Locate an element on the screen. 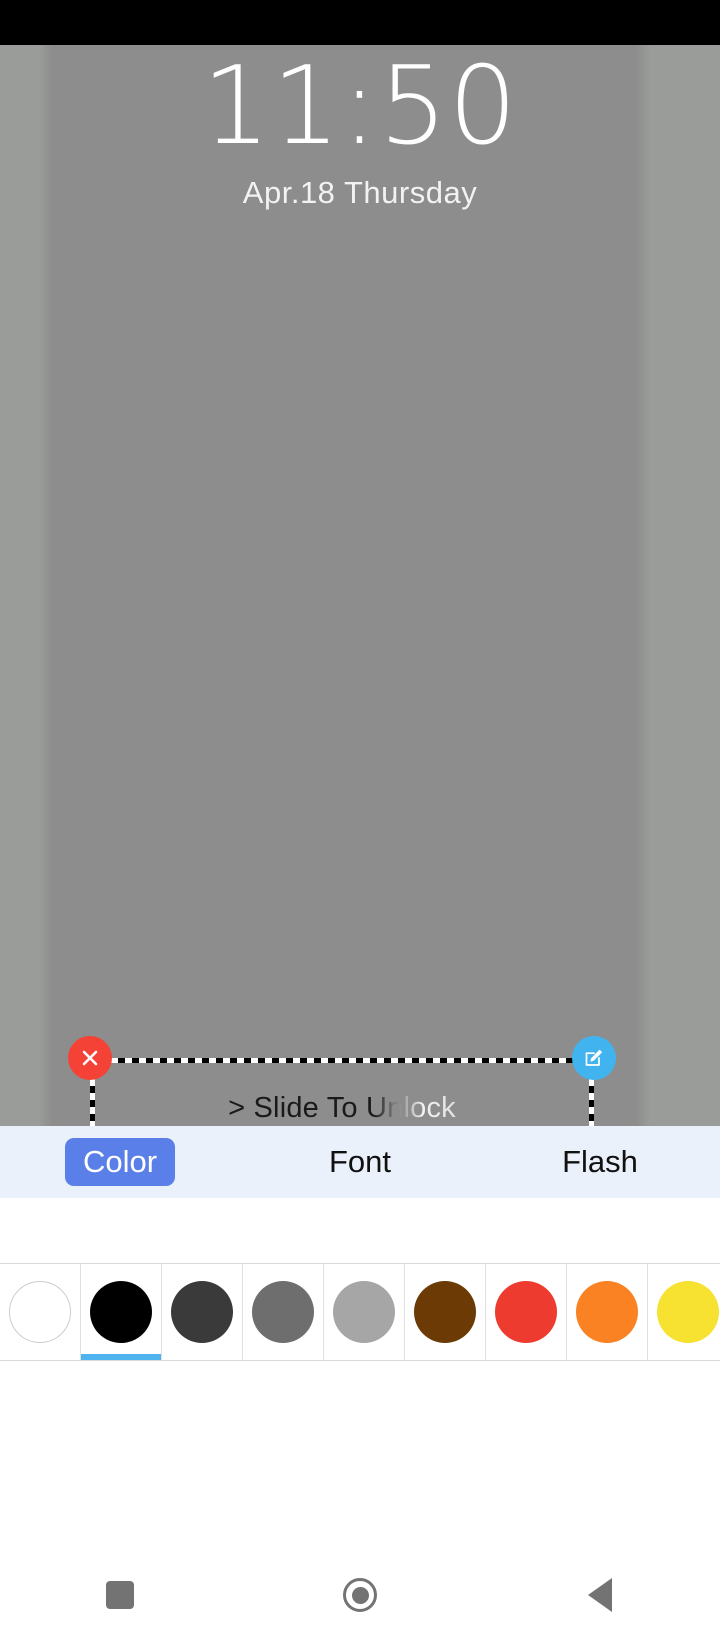 This screenshot has height=1650, width=720. tab-flash: Flash is located at coordinates (600, 1162).